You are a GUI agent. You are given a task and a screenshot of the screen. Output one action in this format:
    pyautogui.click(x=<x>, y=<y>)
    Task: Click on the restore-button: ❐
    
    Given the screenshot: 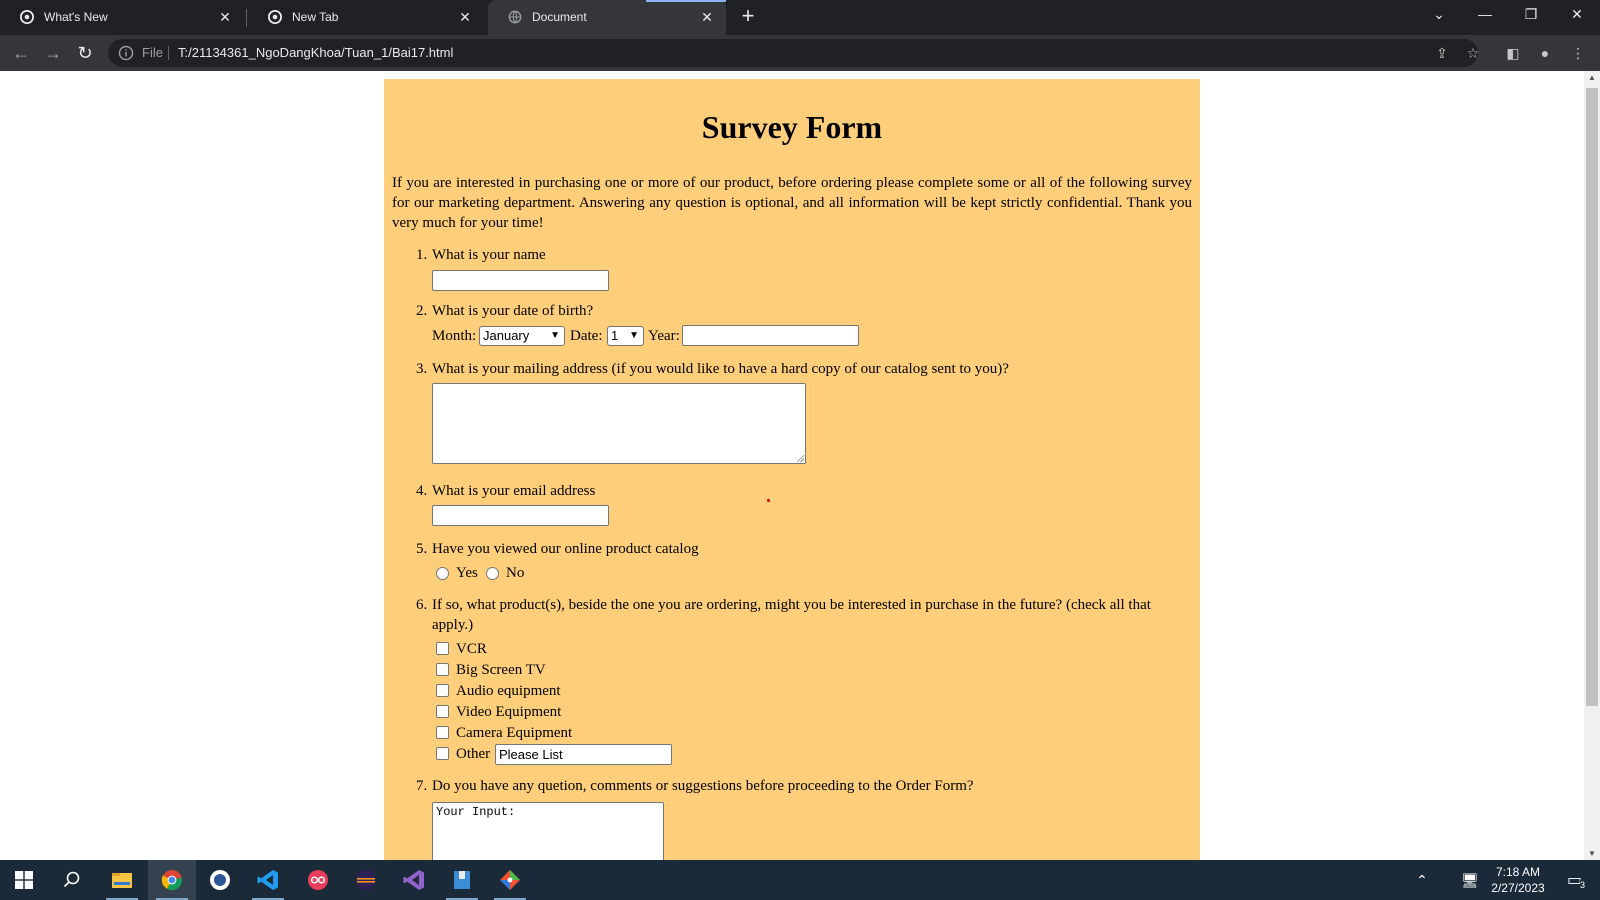 What is the action you would take?
    pyautogui.click(x=1531, y=15)
    